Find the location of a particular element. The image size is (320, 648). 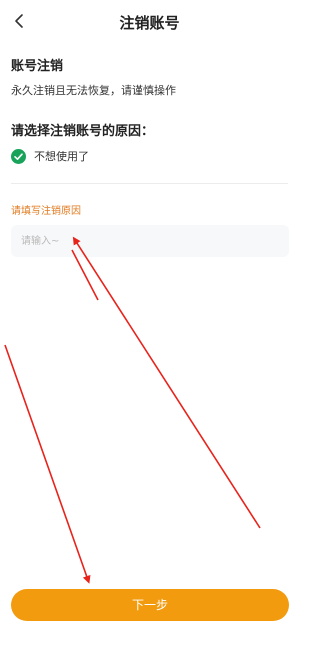

reason-option-label: 不想使用了 is located at coordinates (61, 156).